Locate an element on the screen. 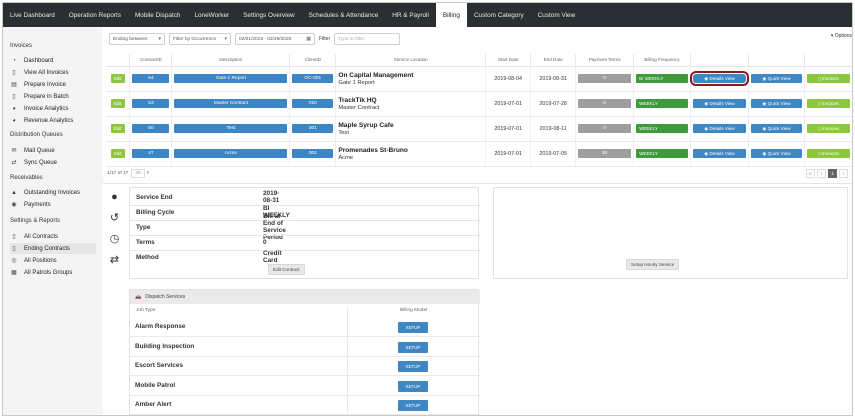  client-id: 004 is located at coordinates (313, 153).